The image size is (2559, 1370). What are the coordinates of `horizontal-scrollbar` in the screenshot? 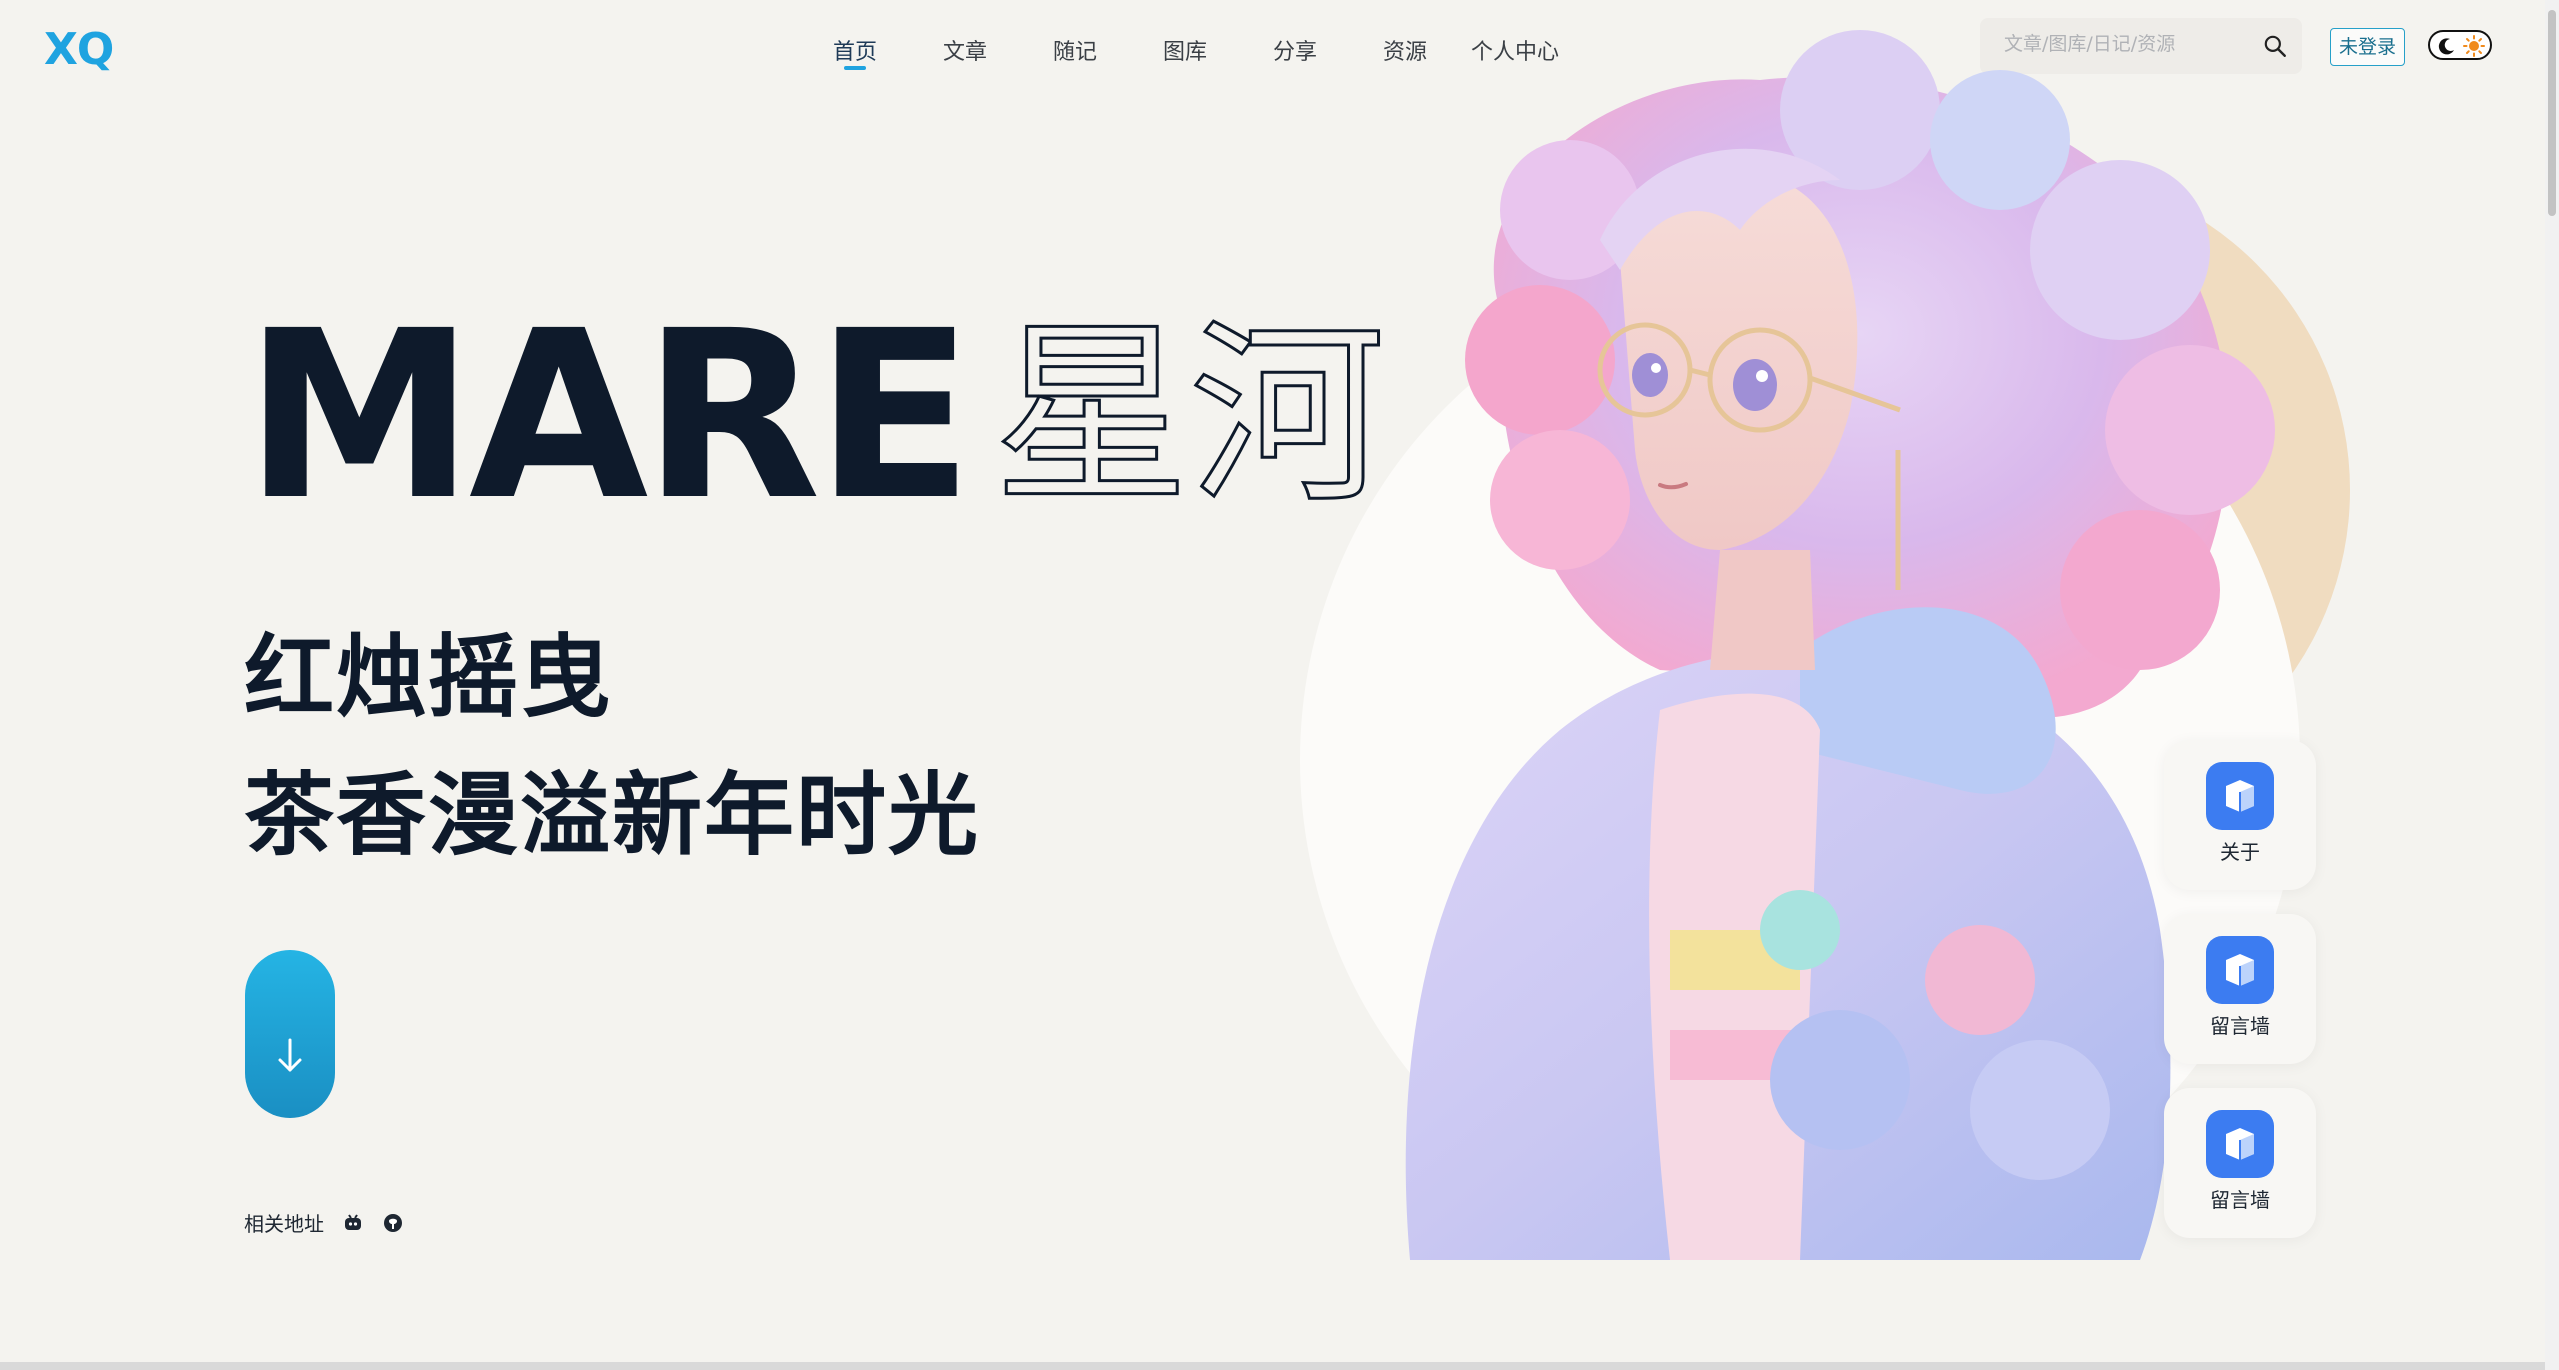 It's located at (1272, 1366).